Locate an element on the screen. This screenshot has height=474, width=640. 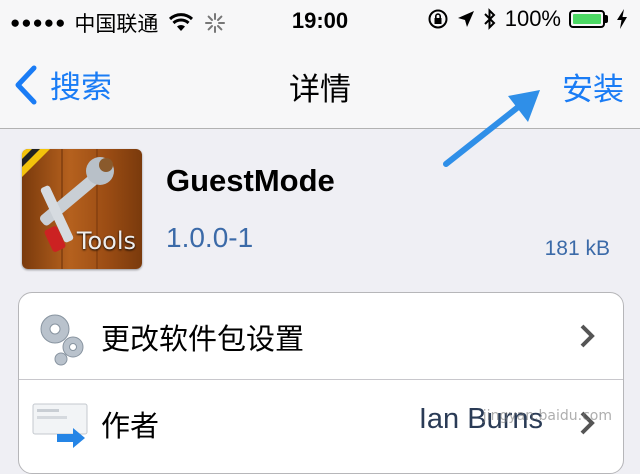
battery-icon is located at coordinates (587, 19).